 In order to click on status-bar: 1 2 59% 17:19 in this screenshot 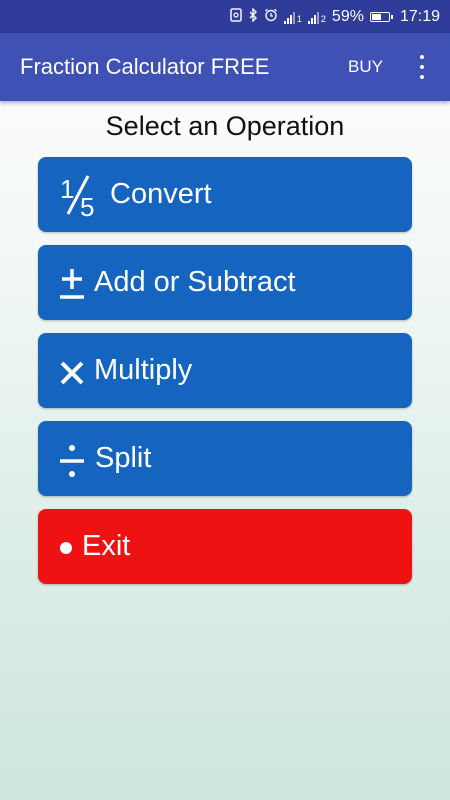, I will do `click(225, 16)`.